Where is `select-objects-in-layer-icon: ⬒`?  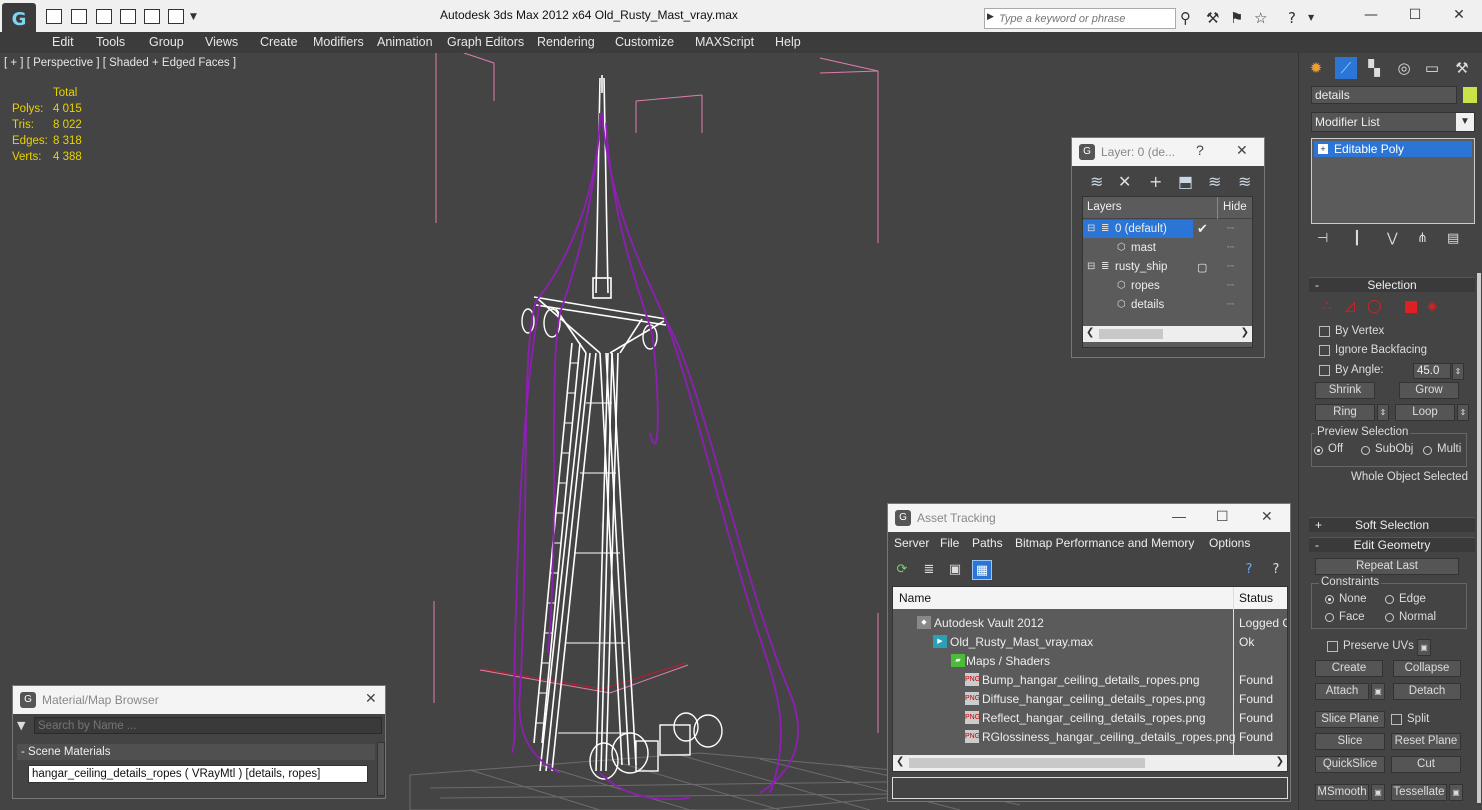 select-objects-in-layer-icon: ⬒ is located at coordinates (1185, 181).